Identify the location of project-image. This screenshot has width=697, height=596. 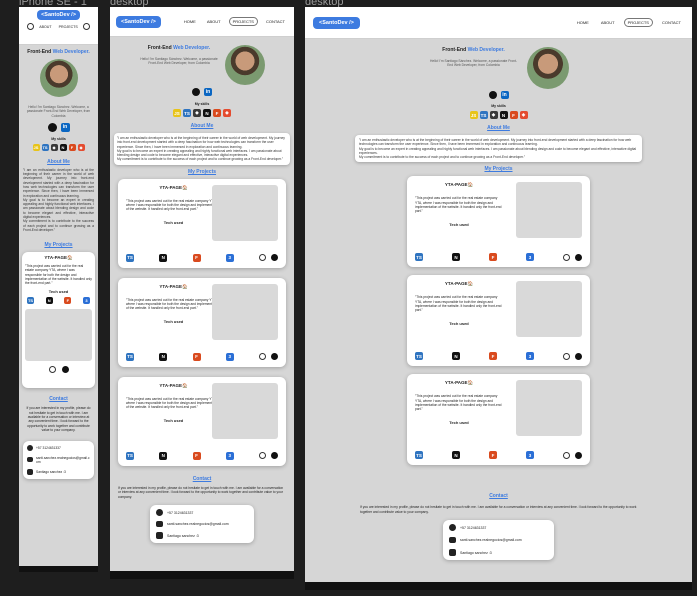
(549, 210).